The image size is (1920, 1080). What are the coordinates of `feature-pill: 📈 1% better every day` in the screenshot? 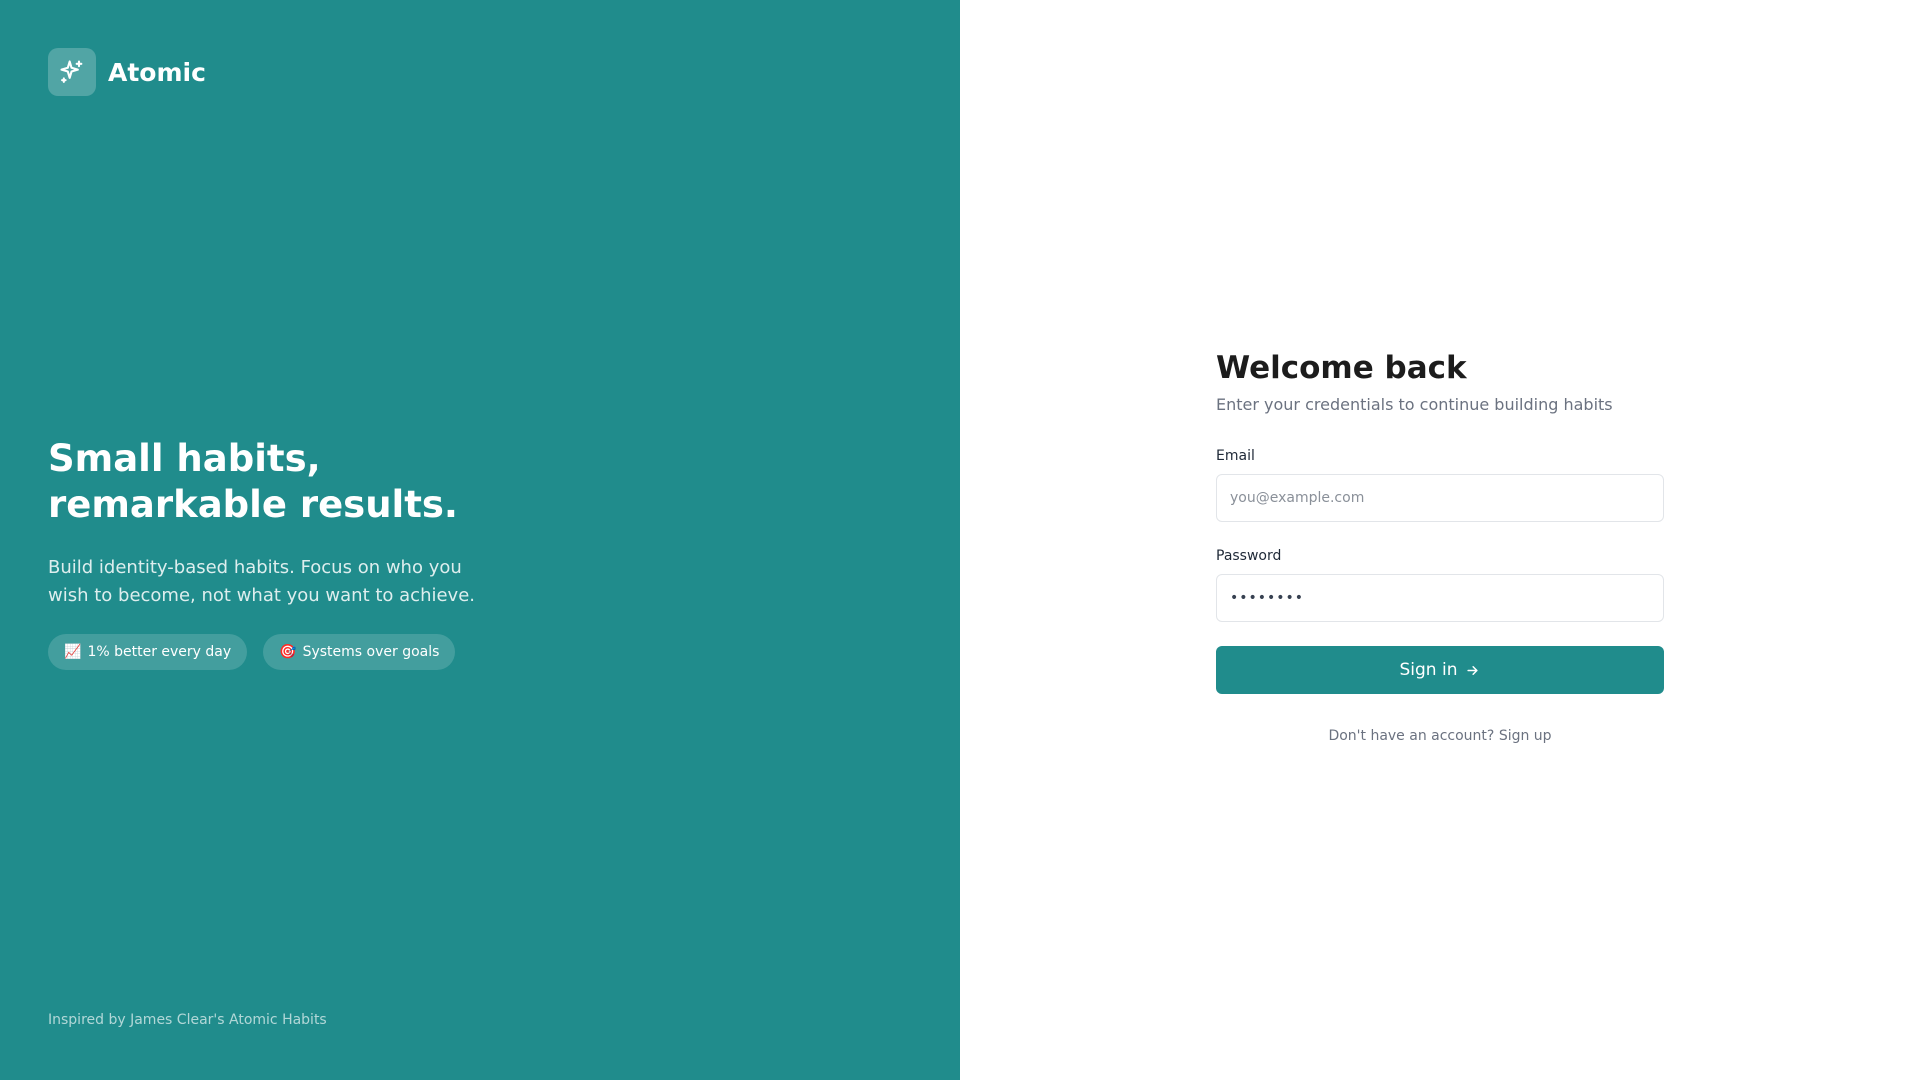 It's located at (148, 652).